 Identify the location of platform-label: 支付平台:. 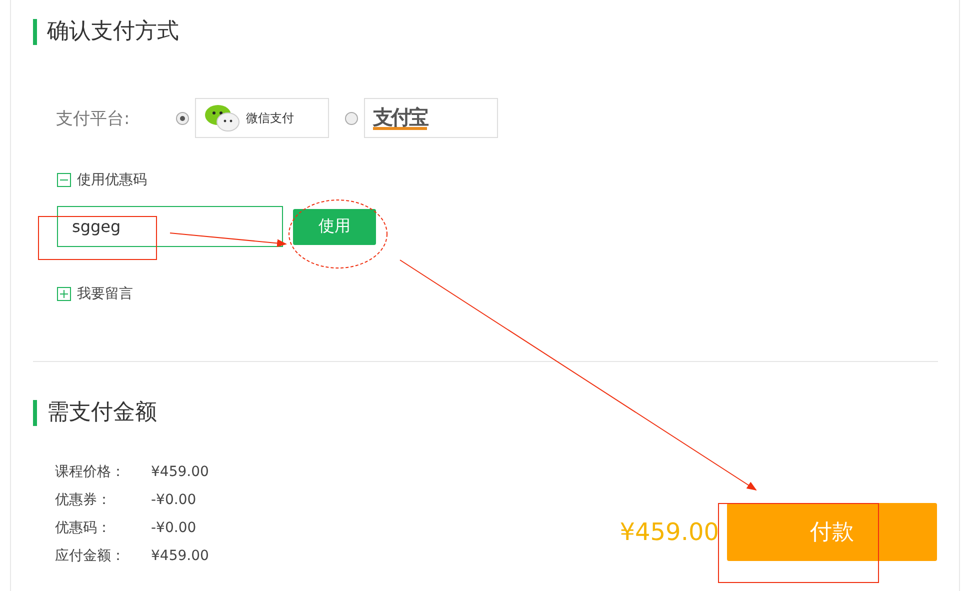
(93, 119).